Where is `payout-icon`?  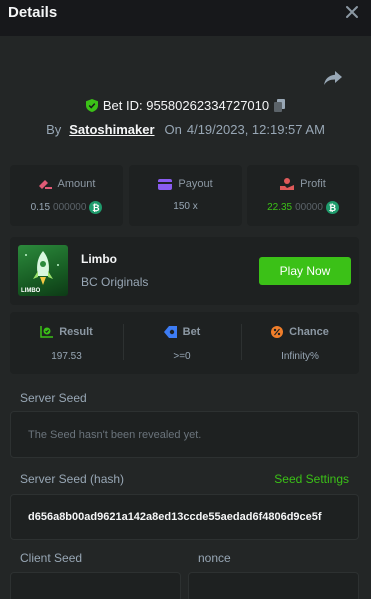
payout-icon is located at coordinates (165, 184).